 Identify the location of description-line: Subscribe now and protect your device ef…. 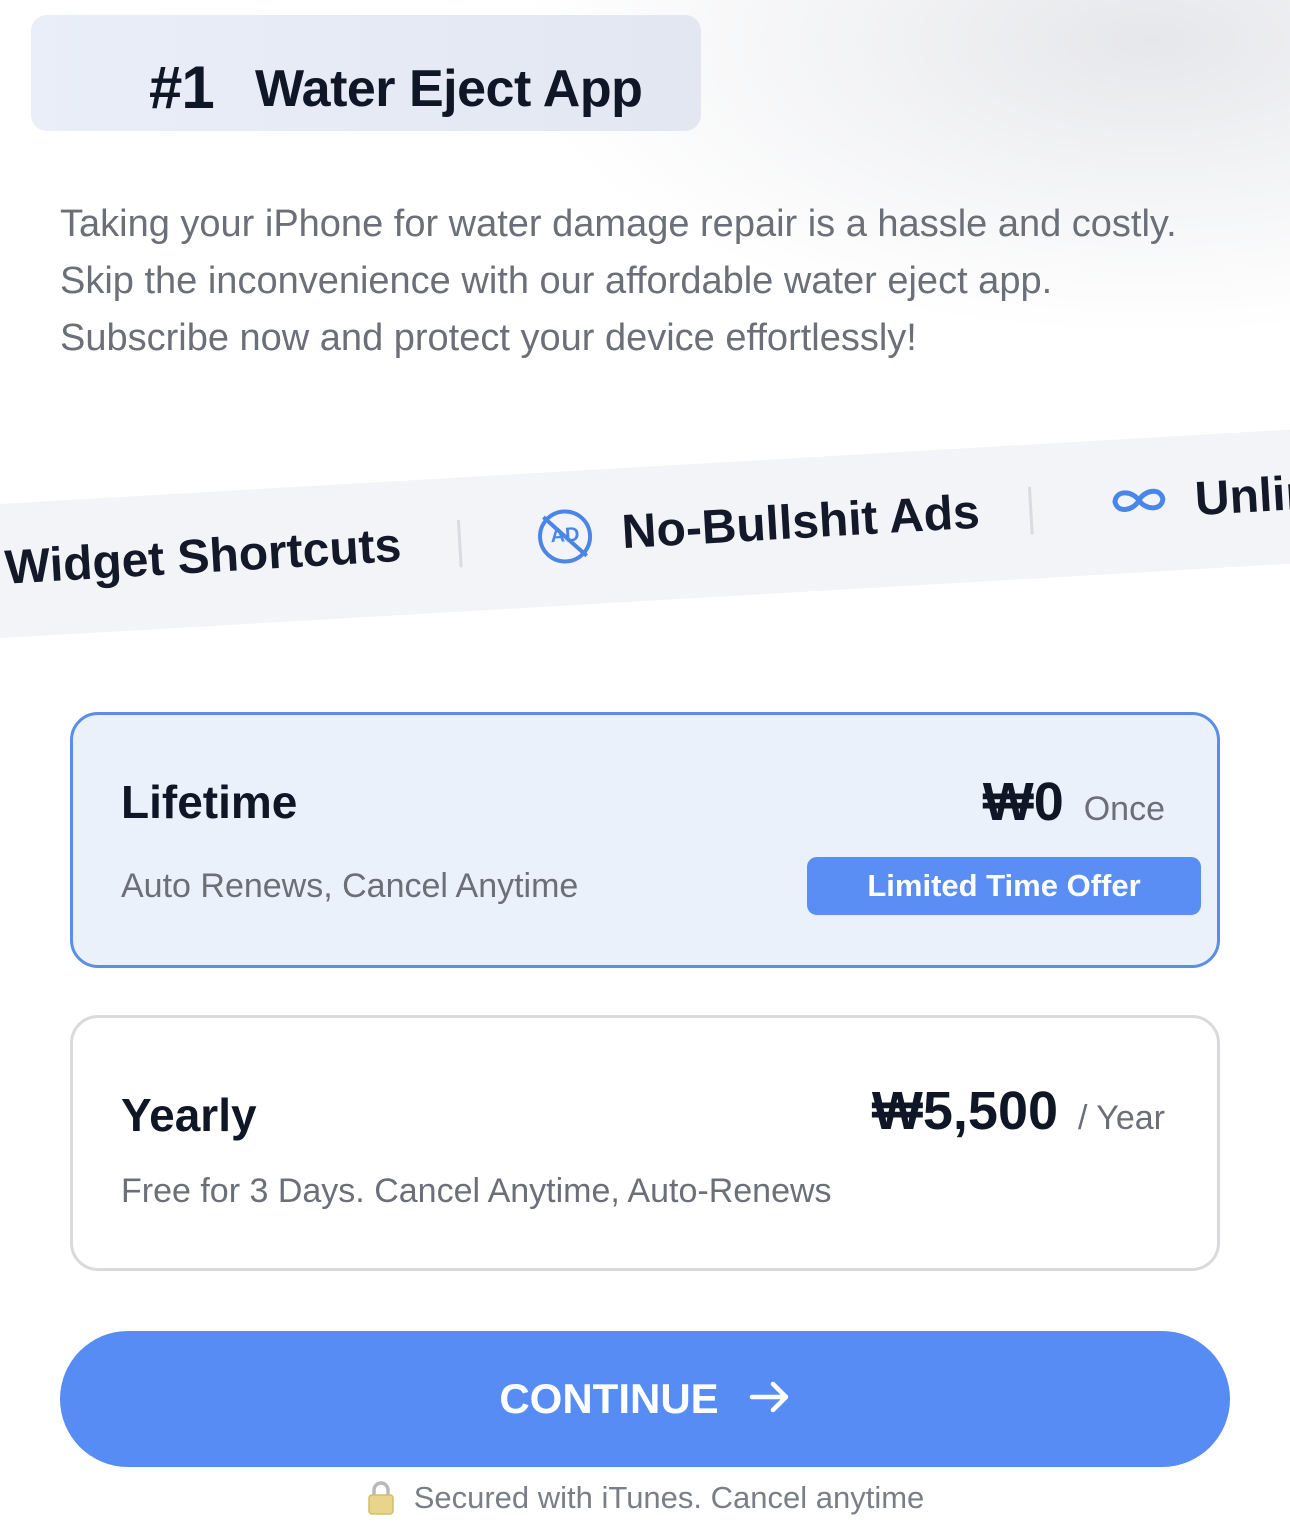
(488, 338).